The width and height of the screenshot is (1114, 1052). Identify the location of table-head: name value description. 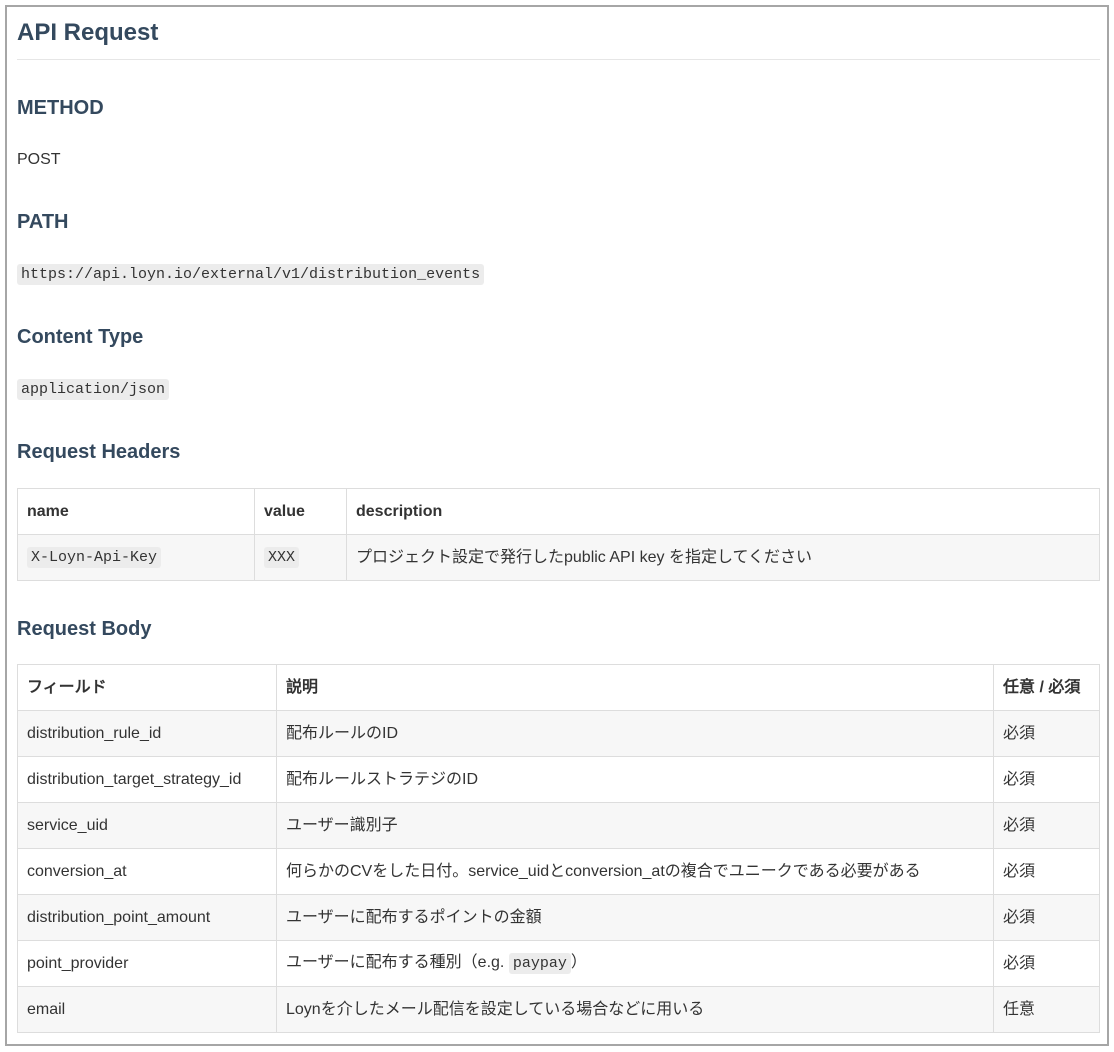
(558, 511).